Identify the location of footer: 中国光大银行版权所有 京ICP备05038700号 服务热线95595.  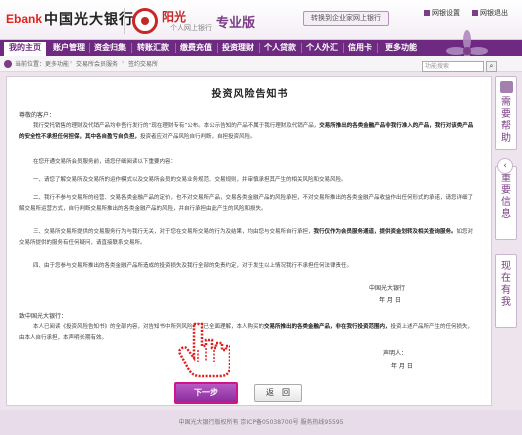
(261, 422).